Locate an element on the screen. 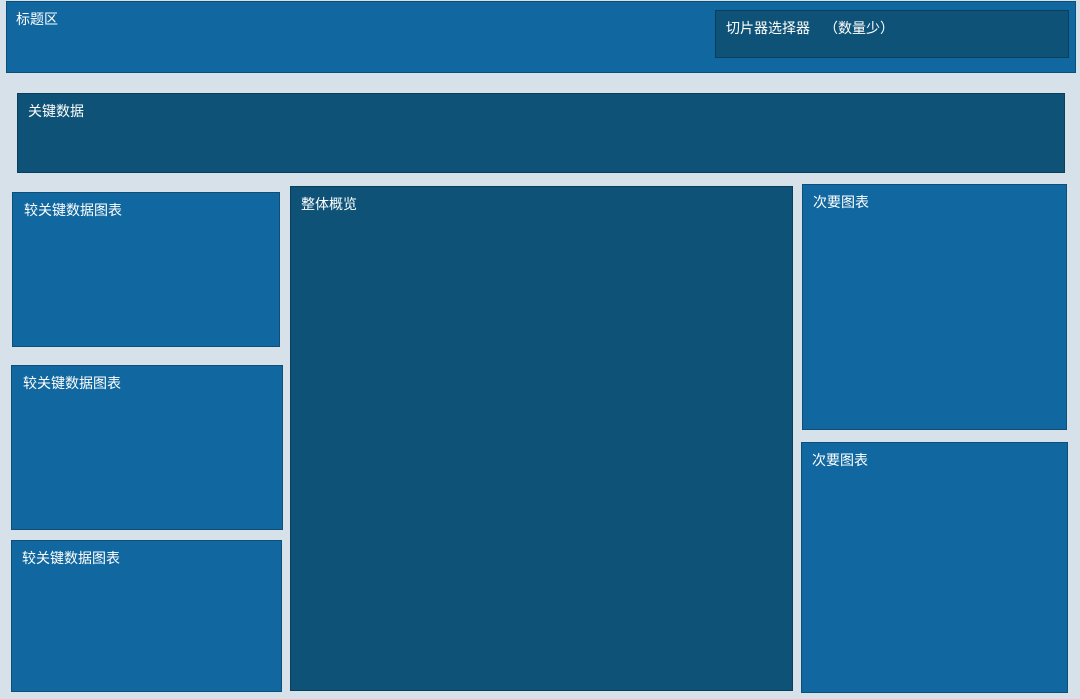  title-area-label: 标题区 is located at coordinates (37, 20).